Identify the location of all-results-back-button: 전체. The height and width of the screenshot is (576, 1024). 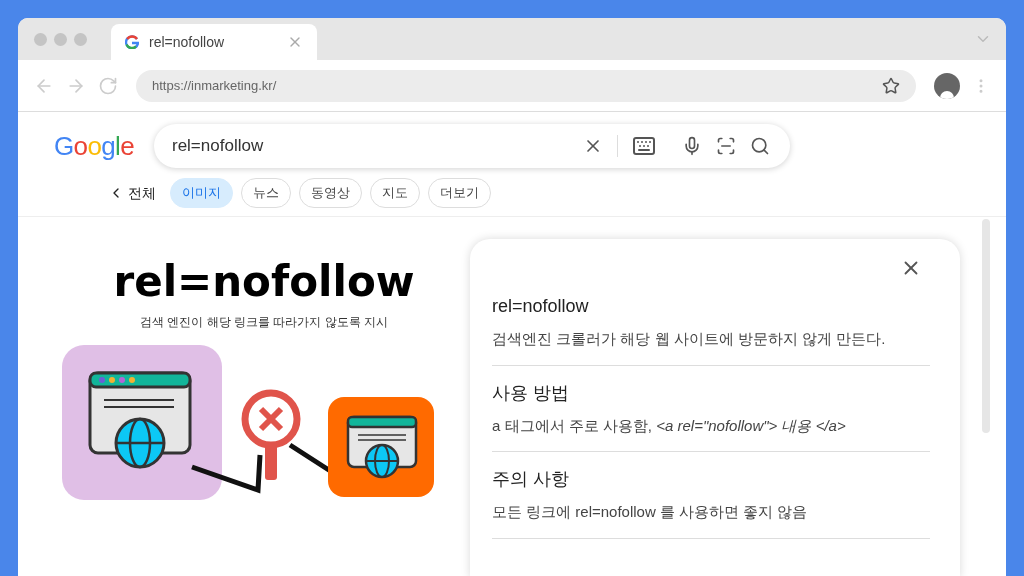
(132, 193).